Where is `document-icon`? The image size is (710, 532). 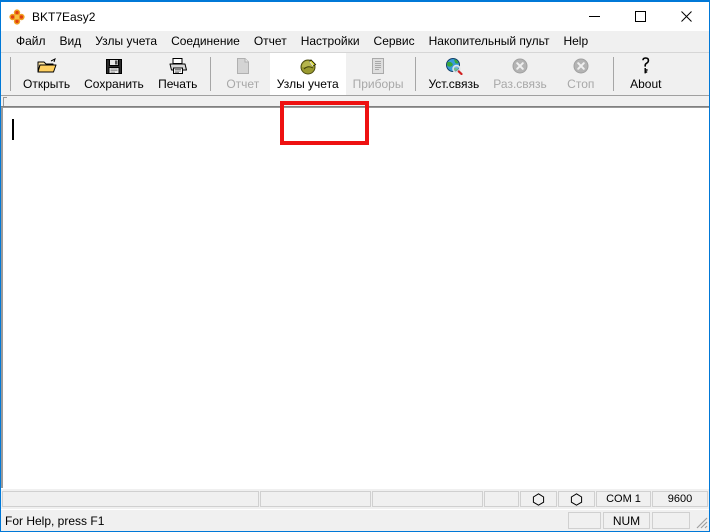
document-icon is located at coordinates (243, 66).